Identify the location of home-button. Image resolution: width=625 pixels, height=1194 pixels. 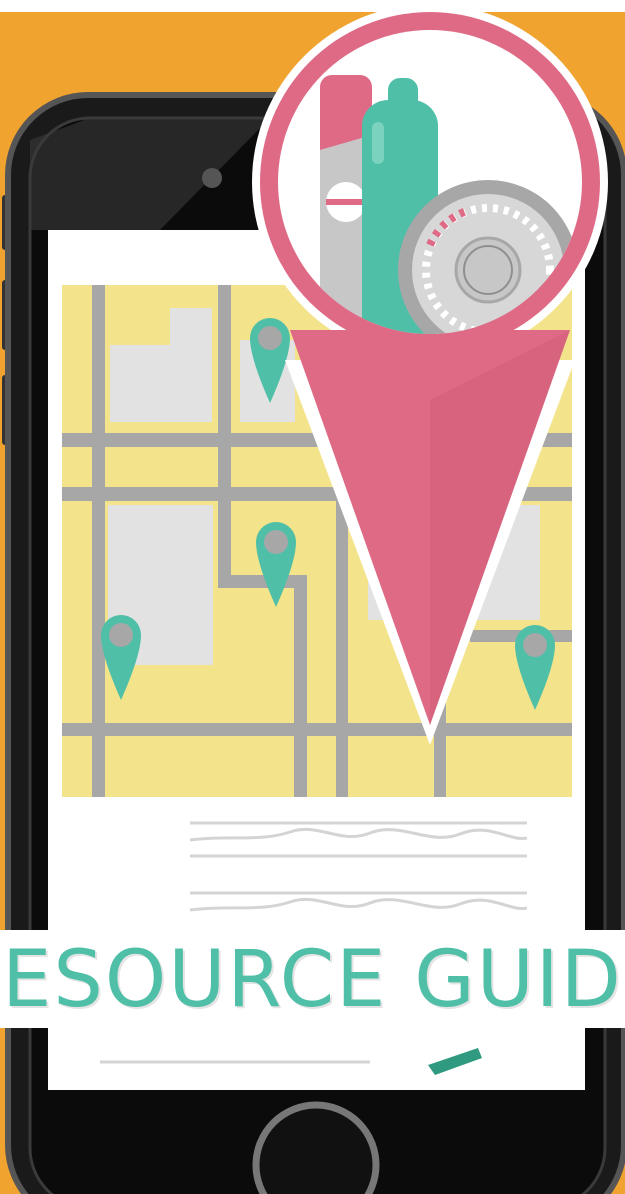
(316, 1147).